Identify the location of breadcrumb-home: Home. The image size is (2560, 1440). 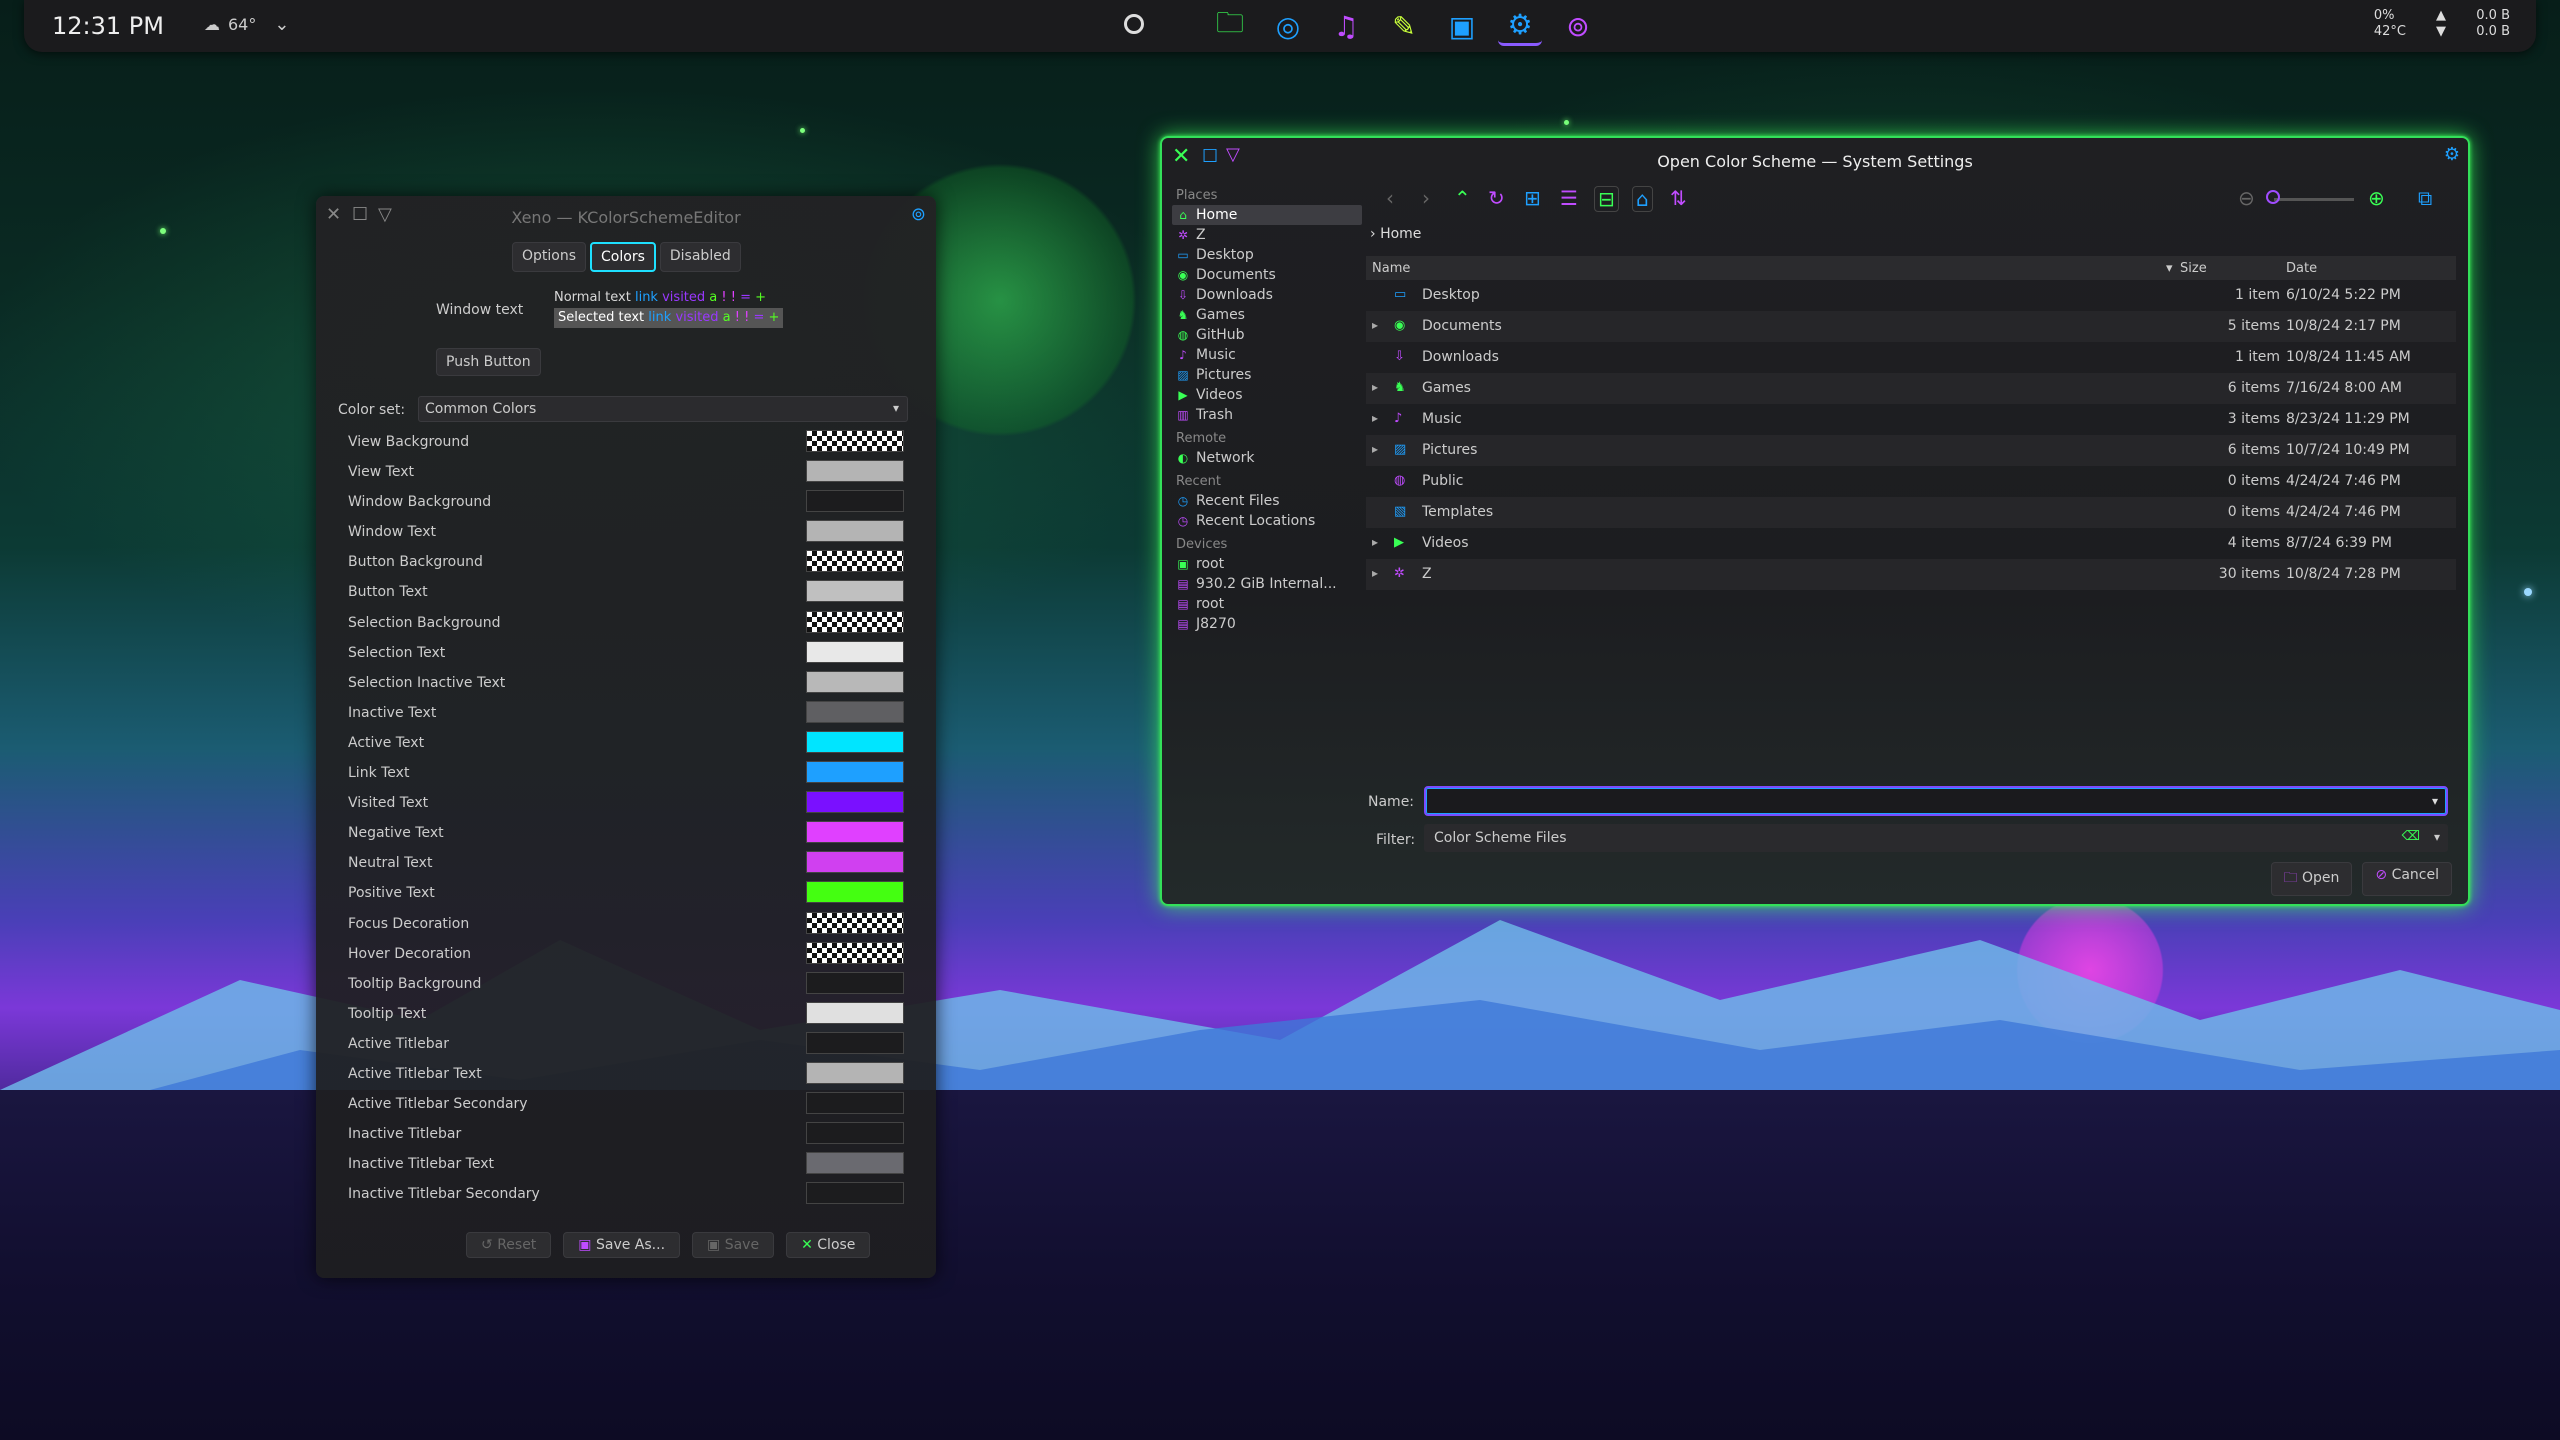
(1400, 234).